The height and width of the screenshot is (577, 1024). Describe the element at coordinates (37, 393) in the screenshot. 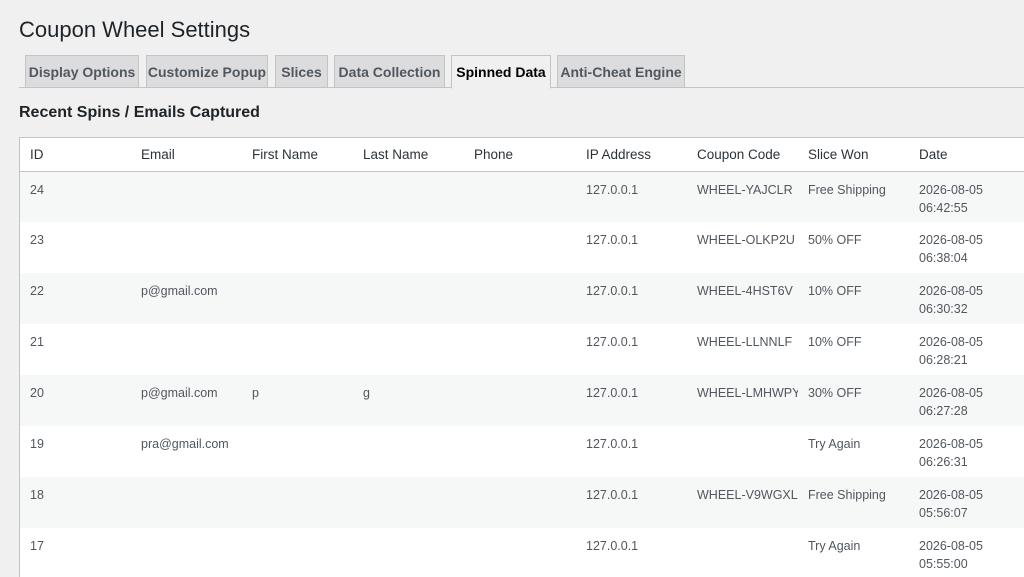

I see `cell-id: 20` at that location.